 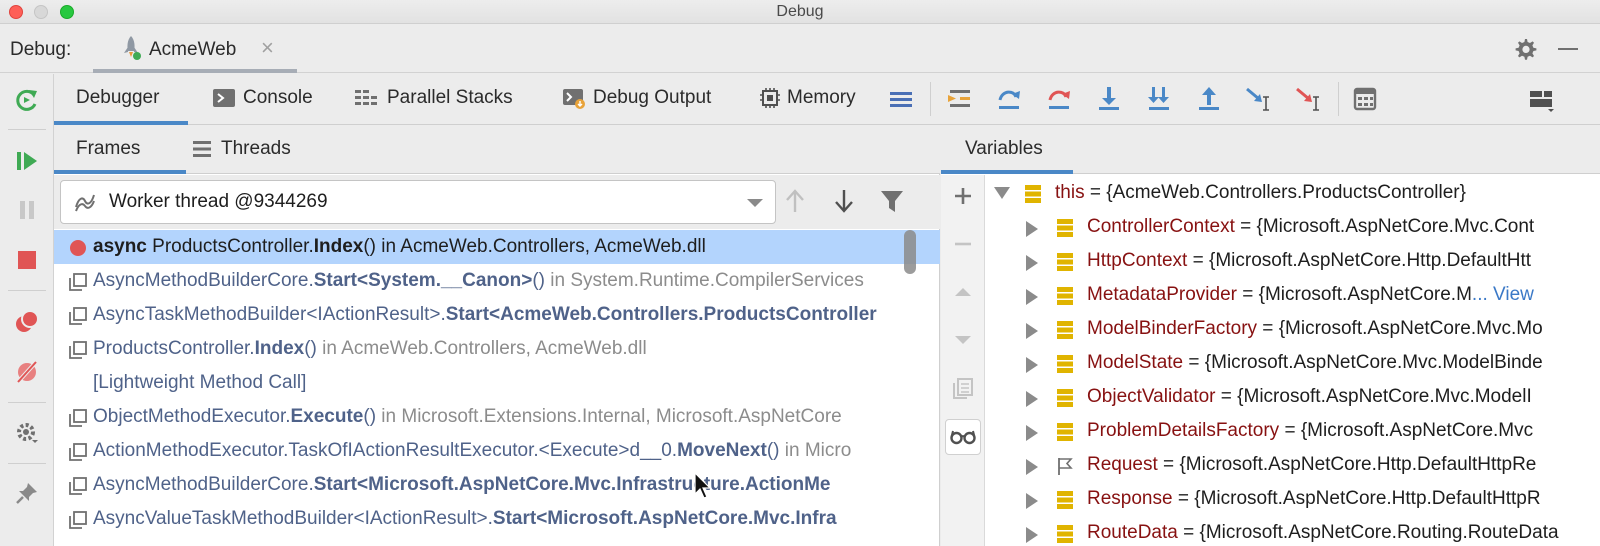 I want to click on session-close-icon: ×, so click(x=267, y=48).